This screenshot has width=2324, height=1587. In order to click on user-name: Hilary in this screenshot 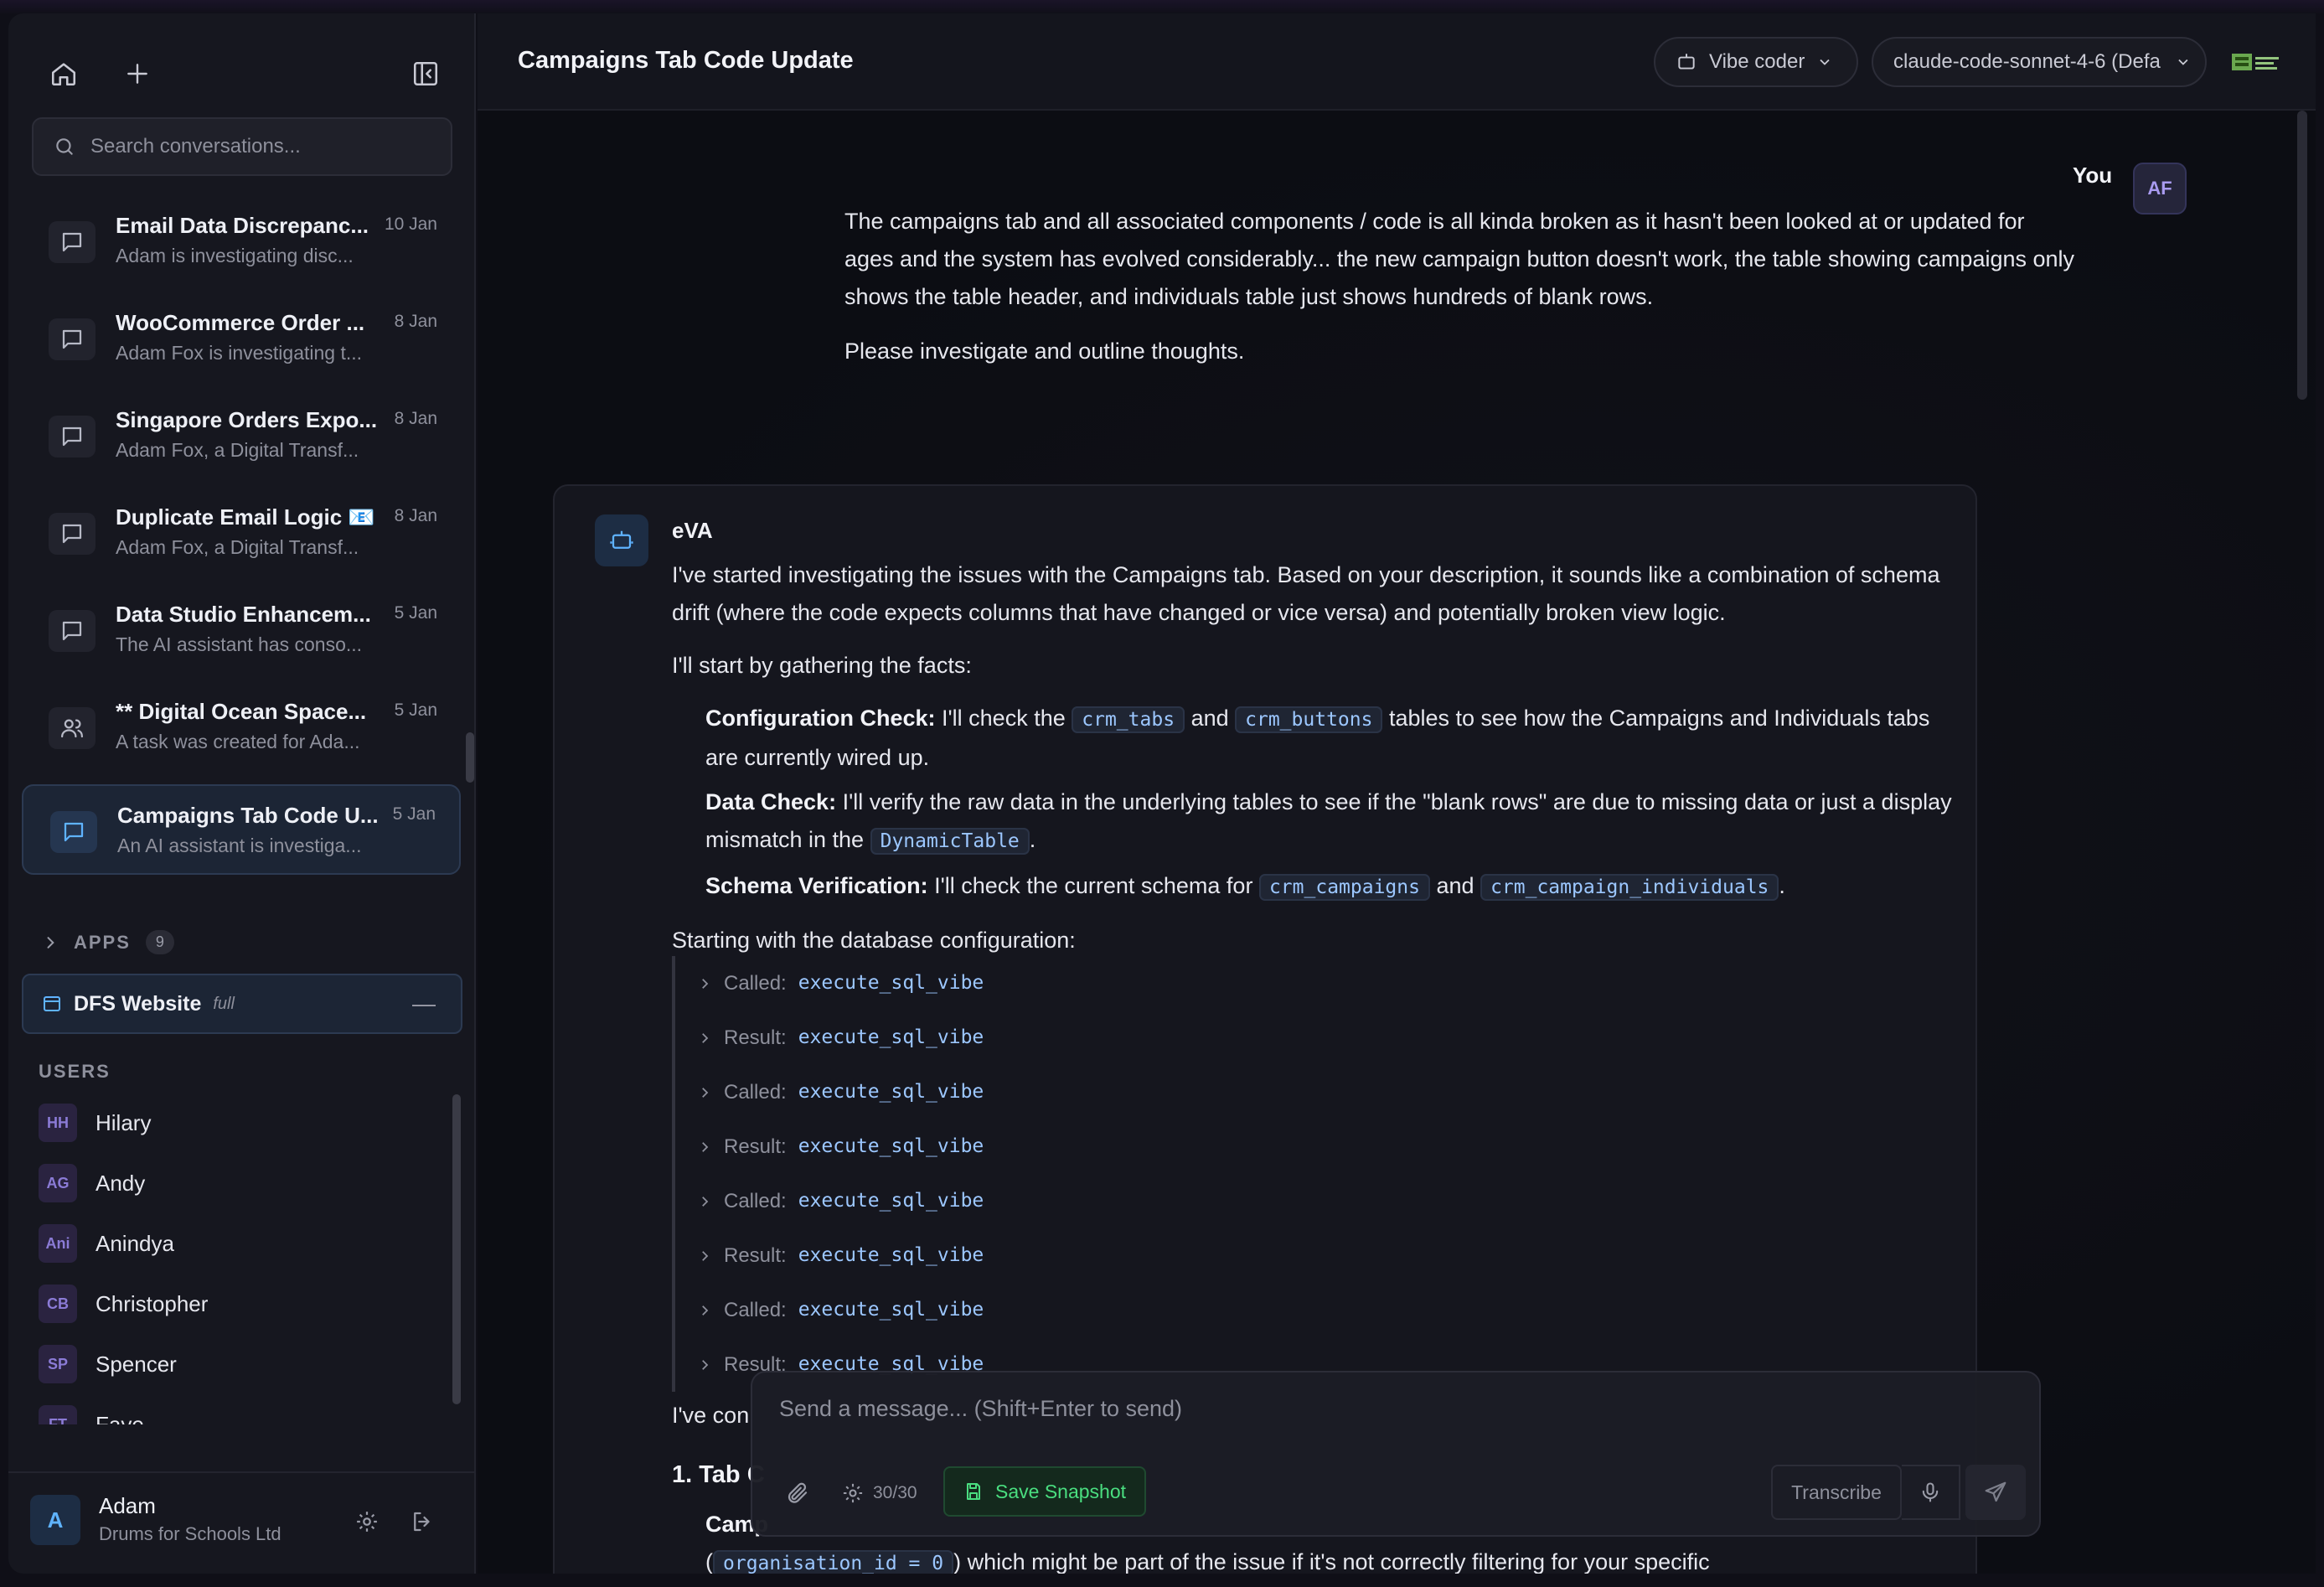, I will do `click(124, 1122)`.